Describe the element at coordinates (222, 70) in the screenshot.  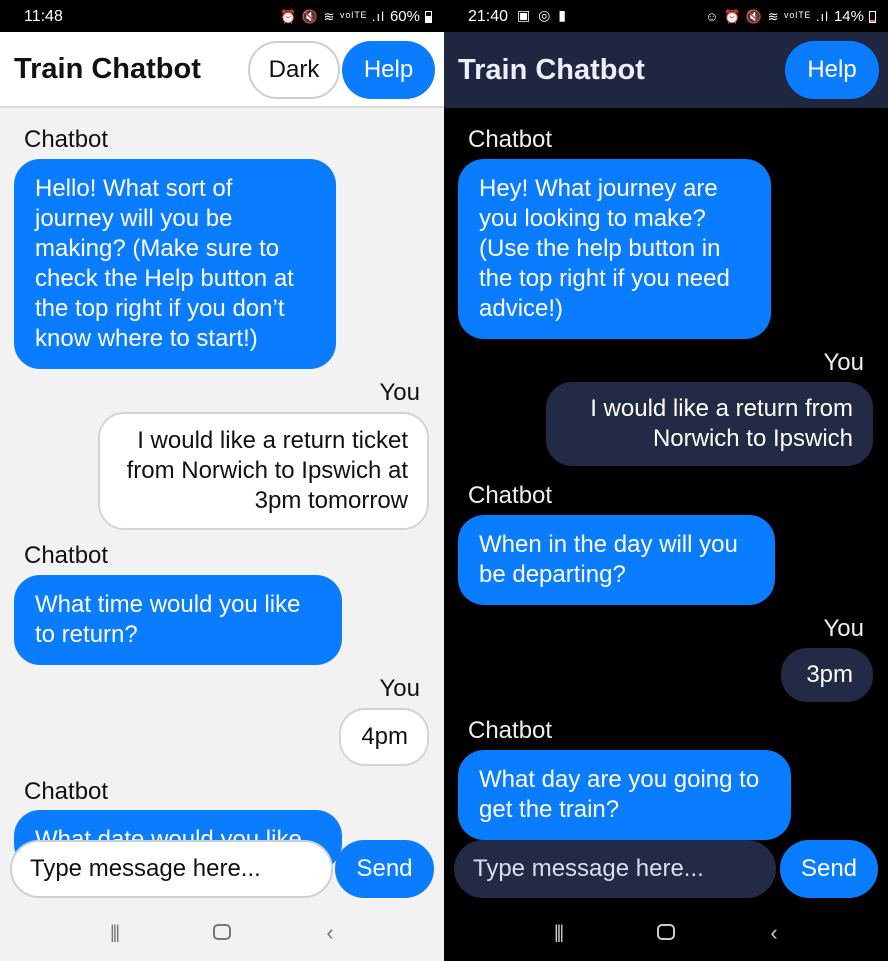
I see `app-header: Train Chatbot Dark Help` at that location.